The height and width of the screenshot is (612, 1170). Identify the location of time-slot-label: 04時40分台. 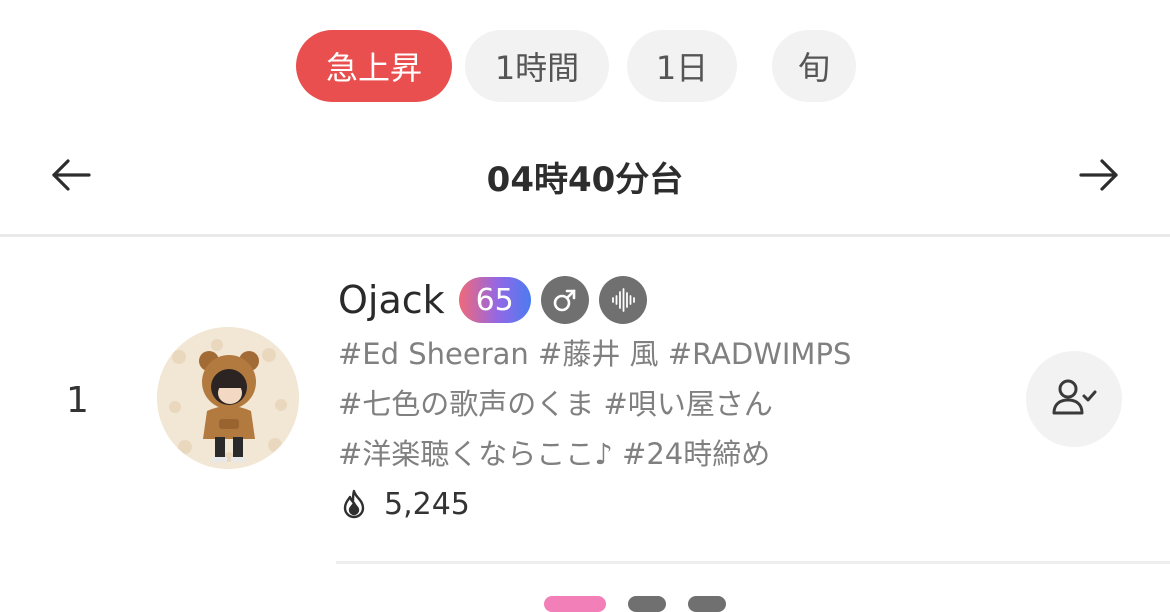
(585, 180).